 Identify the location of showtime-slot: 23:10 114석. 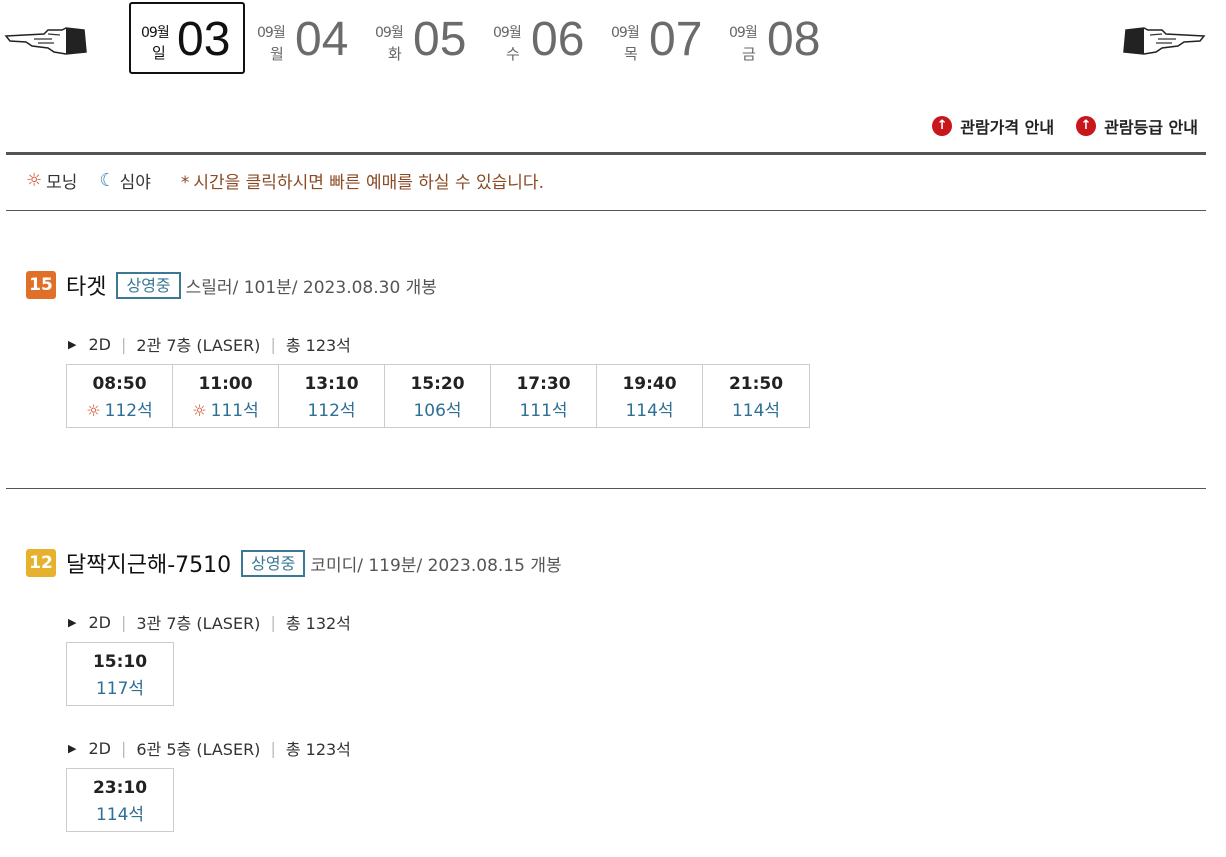
(120, 800).